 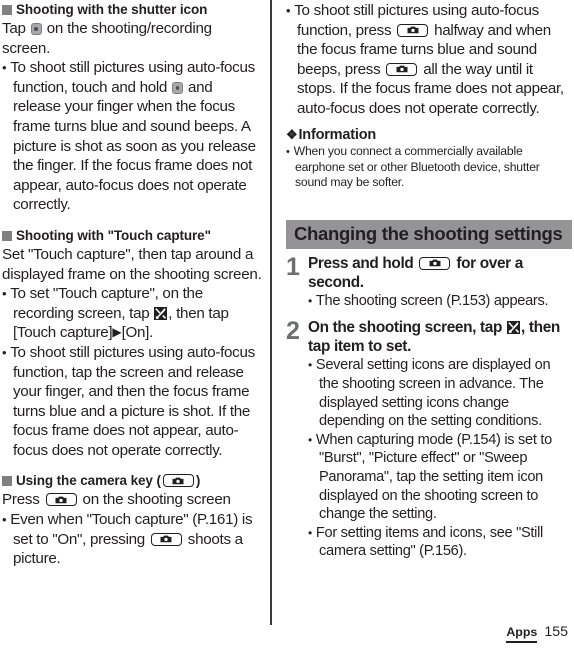 I want to click on step-2-number: 2, so click(x=293, y=331).